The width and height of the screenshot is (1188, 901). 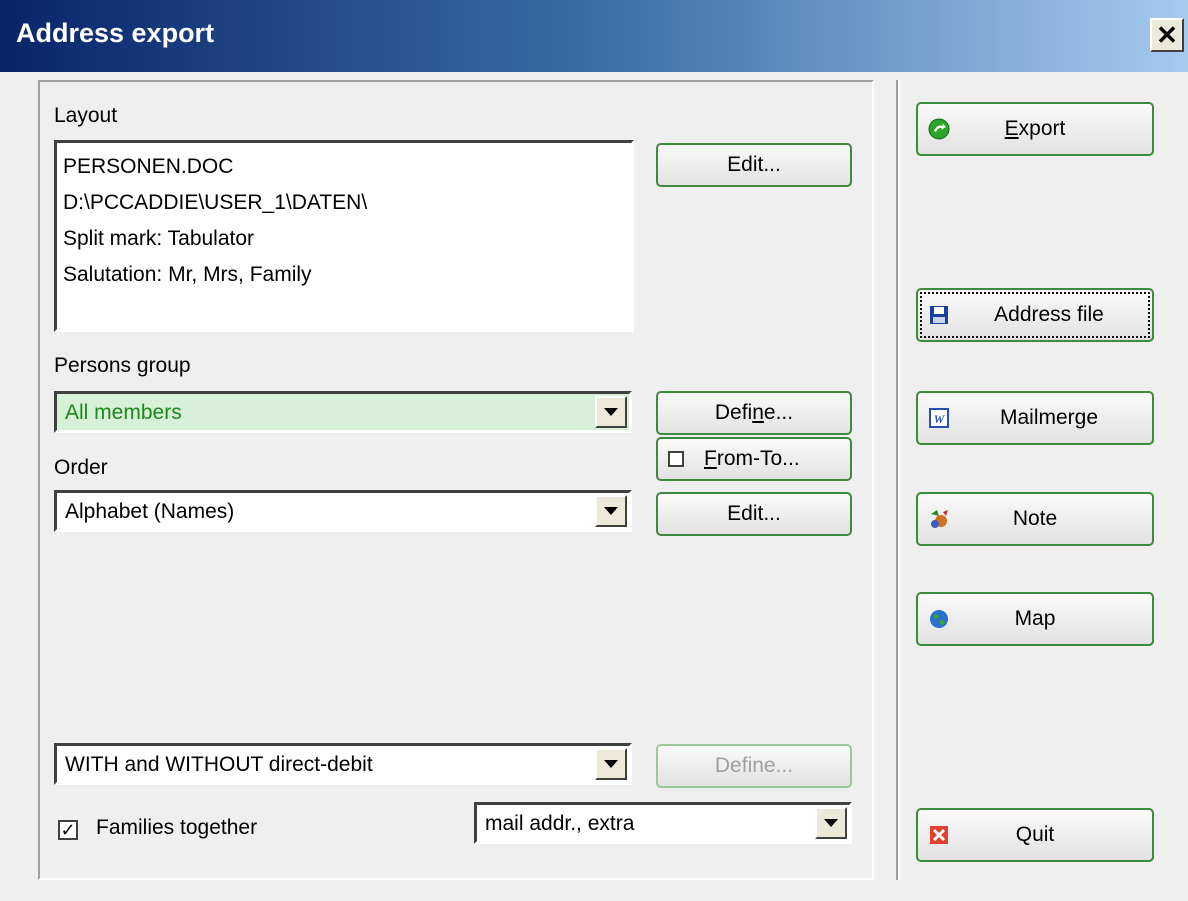 I want to click on close-button: ✕, so click(x=1167, y=35).